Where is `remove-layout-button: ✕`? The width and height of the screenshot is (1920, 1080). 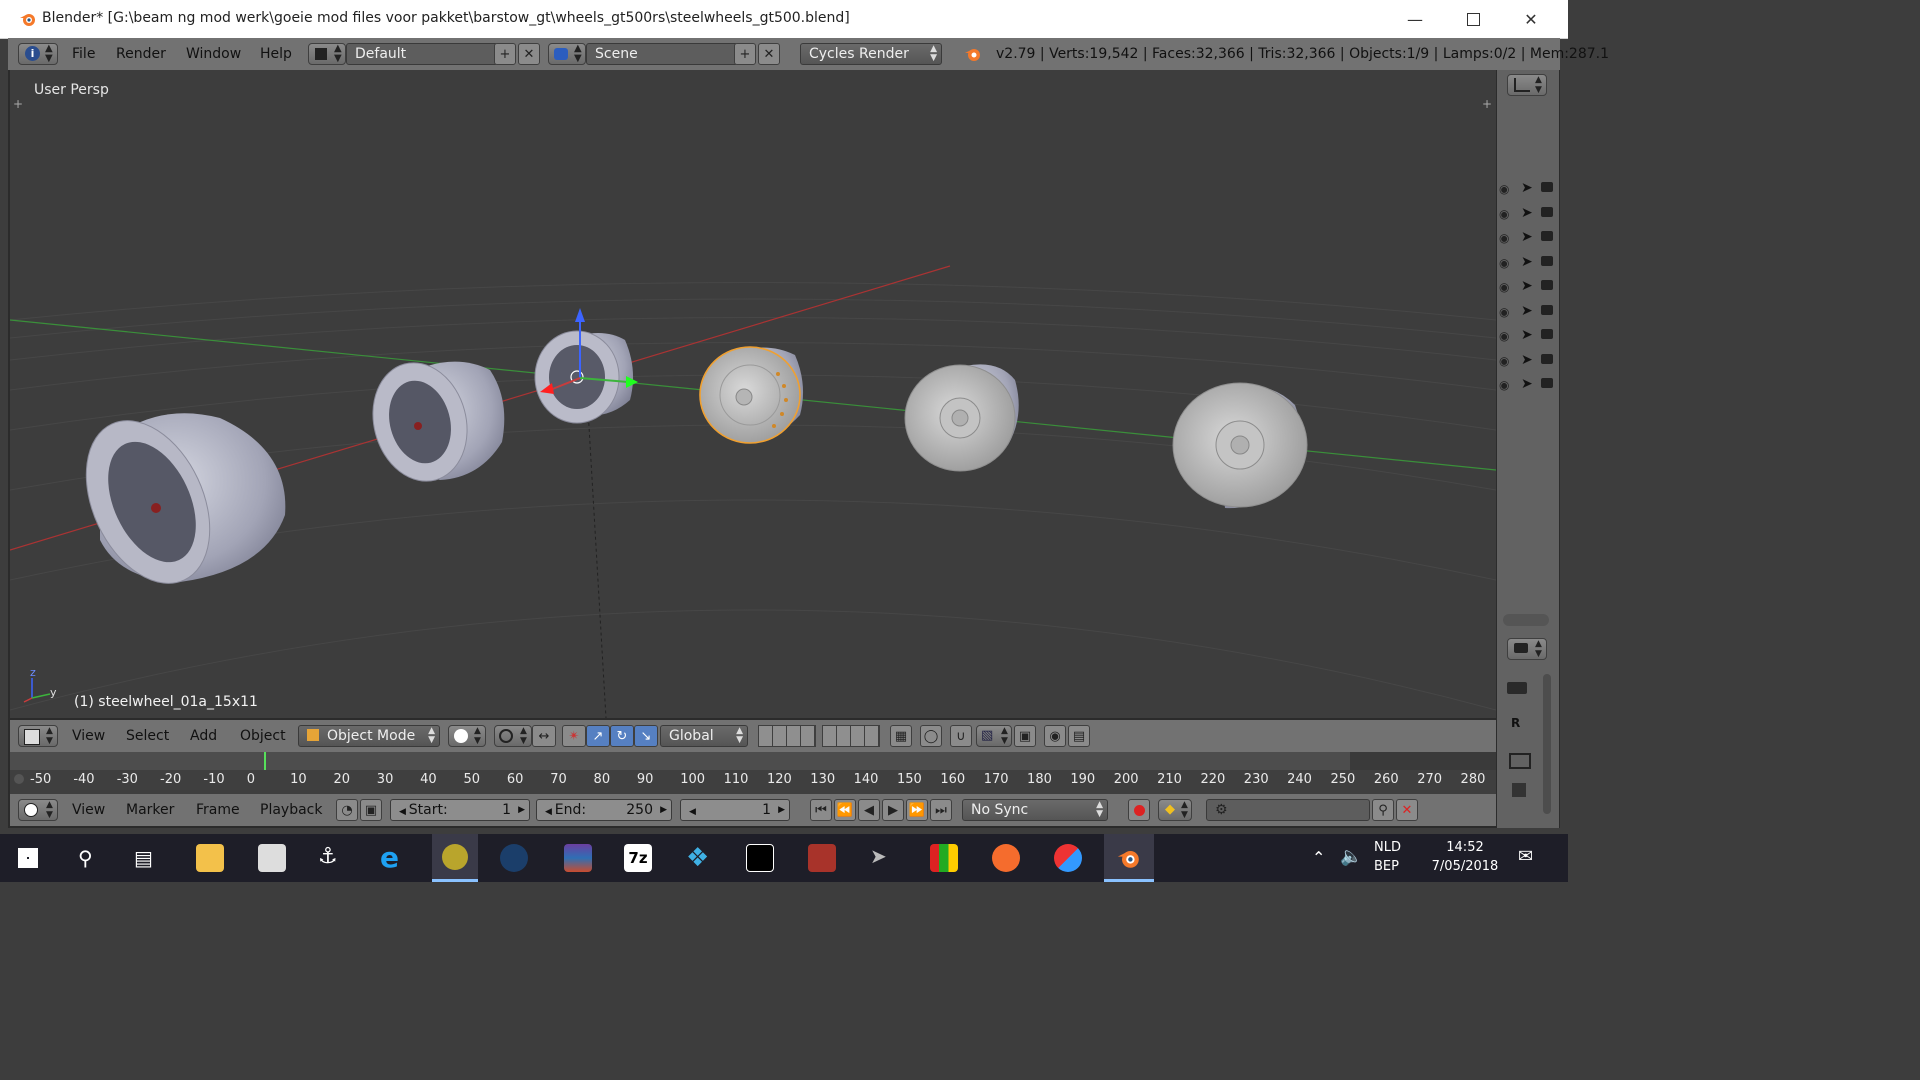 remove-layout-button: ✕ is located at coordinates (529, 54).